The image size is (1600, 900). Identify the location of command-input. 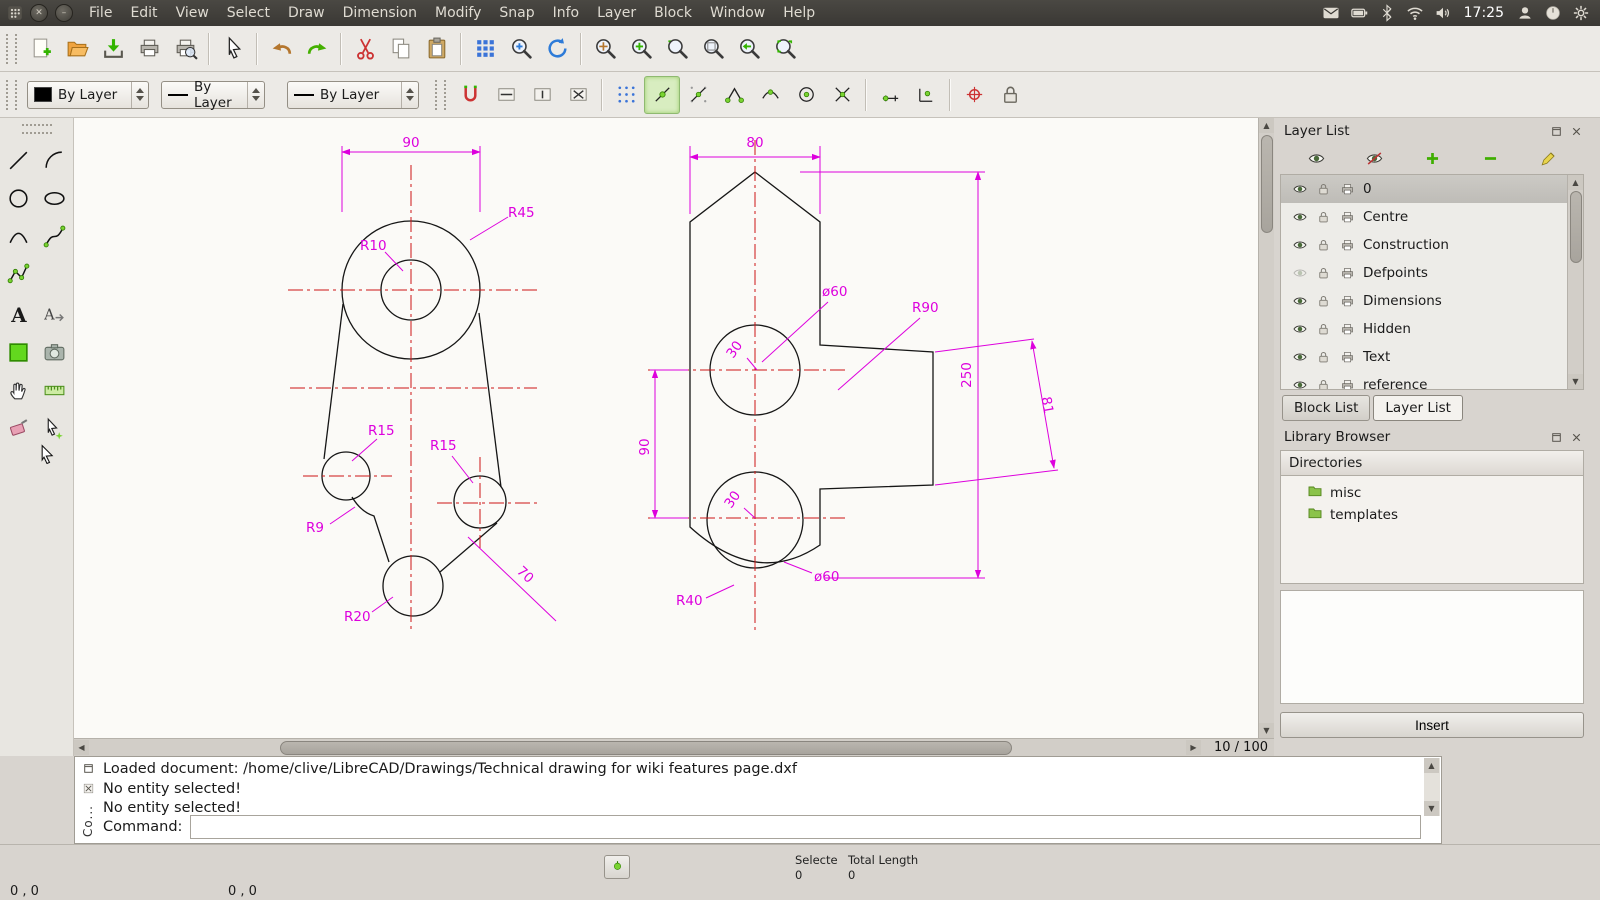
(805, 827).